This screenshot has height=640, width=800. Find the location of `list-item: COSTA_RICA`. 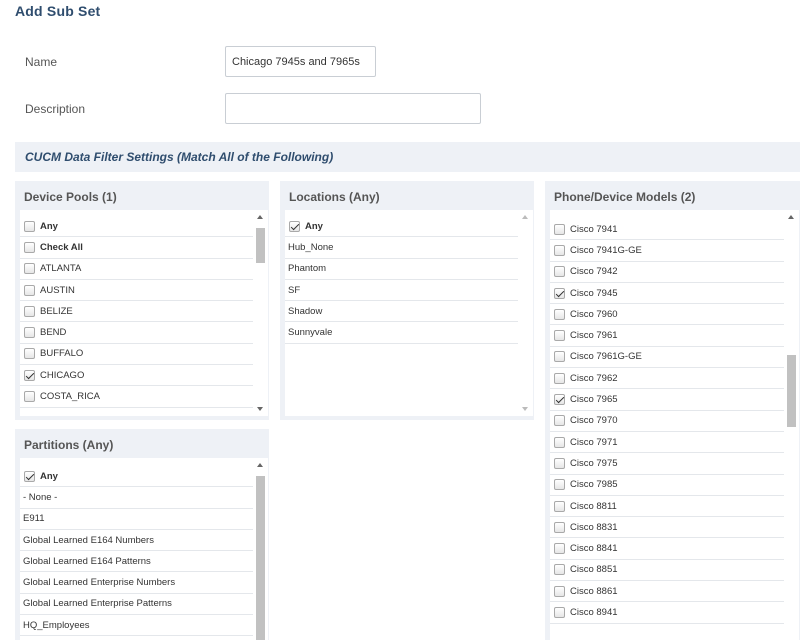

list-item: COSTA_RICA is located at coordinates (136, 397).